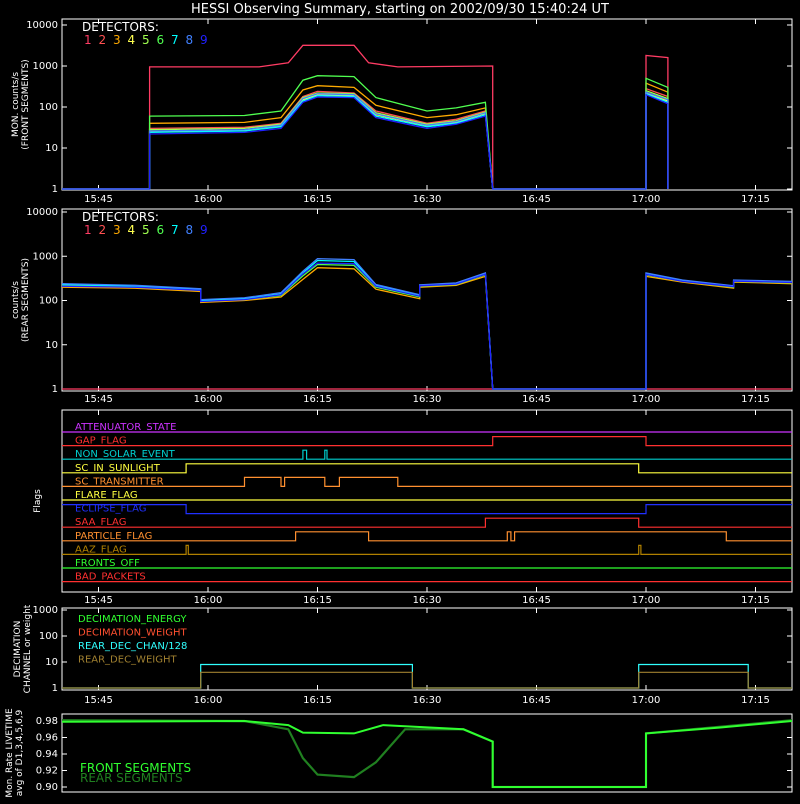  I want to click on flag-label-saa-flag: SAA_FLAG, so click(100, 522).